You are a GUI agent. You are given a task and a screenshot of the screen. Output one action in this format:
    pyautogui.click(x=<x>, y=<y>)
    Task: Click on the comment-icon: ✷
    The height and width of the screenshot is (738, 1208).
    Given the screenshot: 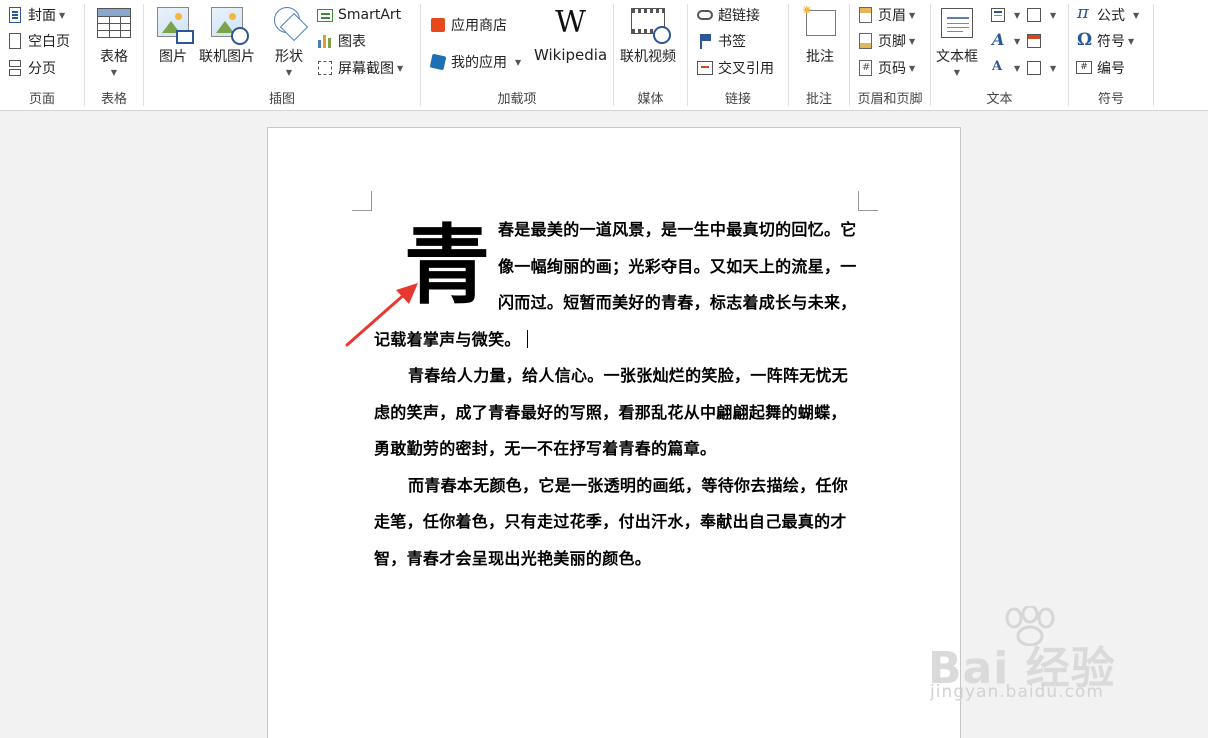 What is the action you would take?
    pyautogui.click(x=820, y=23)
    